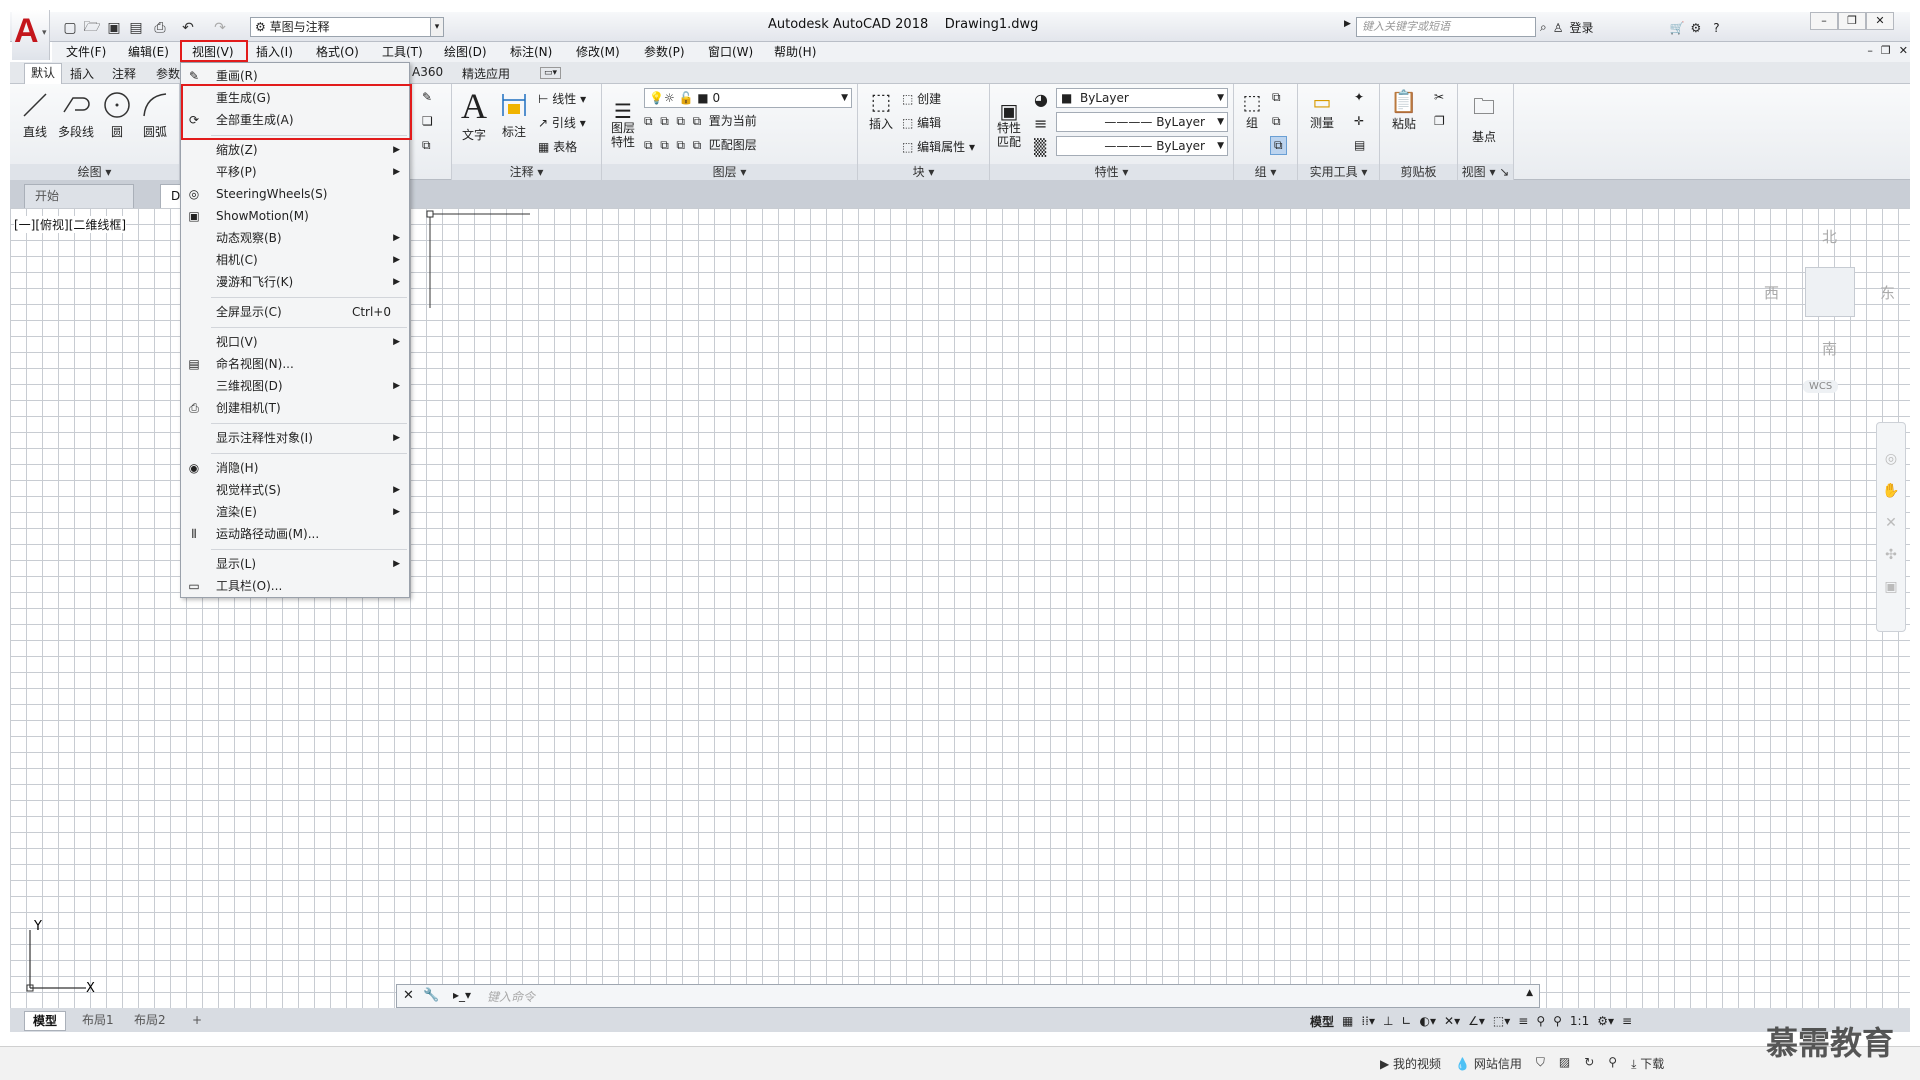  What do you see at coordinates (1579, 1021) in the screenshot?
I see `annotation-scale-value: 1:1` at bounding box center [1579, 1021].